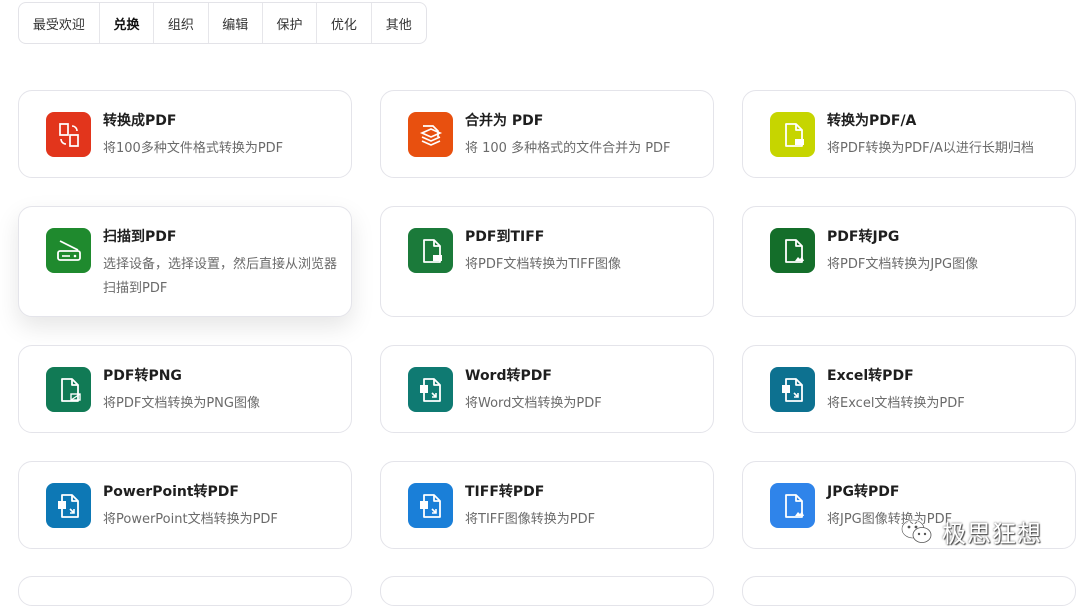 This screenshot has width=1080, height=606. I want to click on tiff-to-pdf-icon, so click(430, 505).